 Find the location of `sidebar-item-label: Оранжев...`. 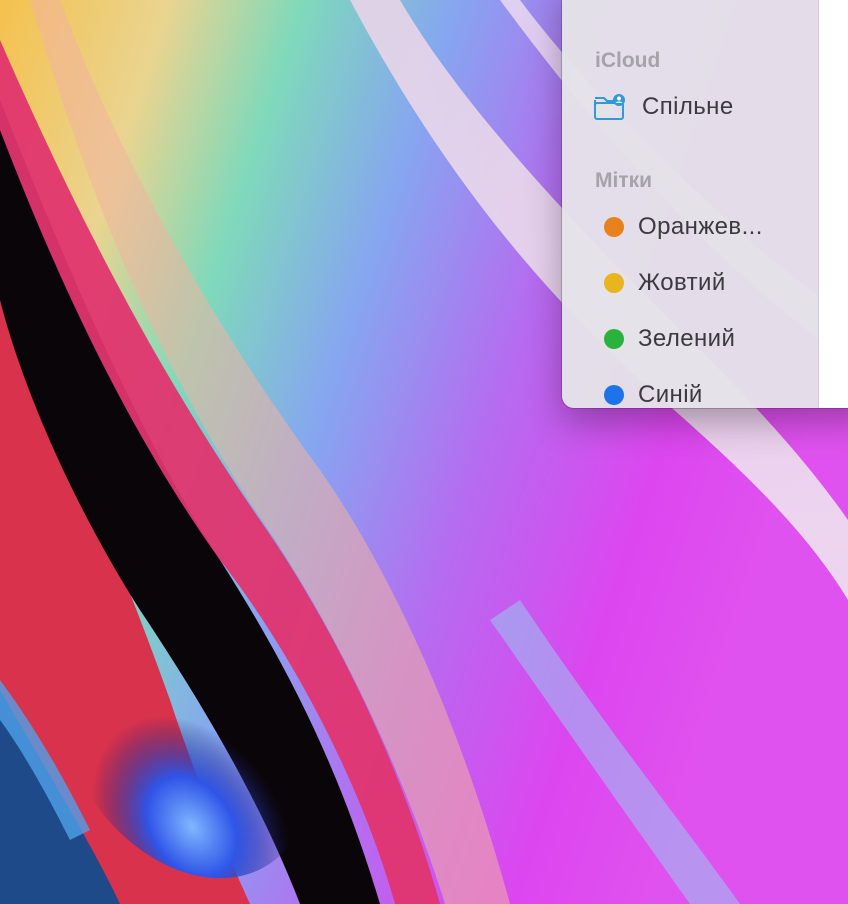

sidebar-item-label: Оранжев... is located at coordinates (700, 226).